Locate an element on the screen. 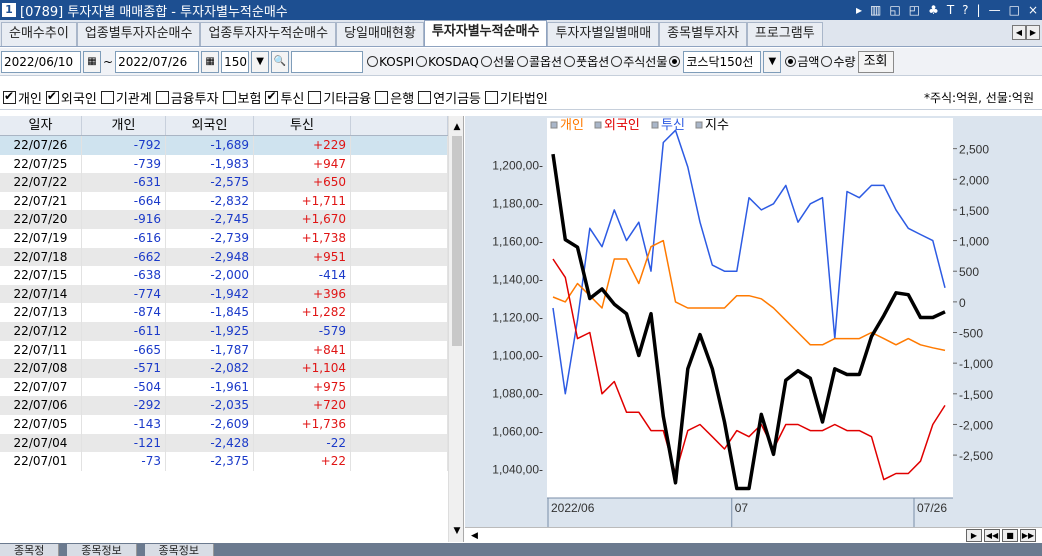 This screenshot has height=556, width=1042. cell-trust: +1,670 is located at coordinates (302, 219).